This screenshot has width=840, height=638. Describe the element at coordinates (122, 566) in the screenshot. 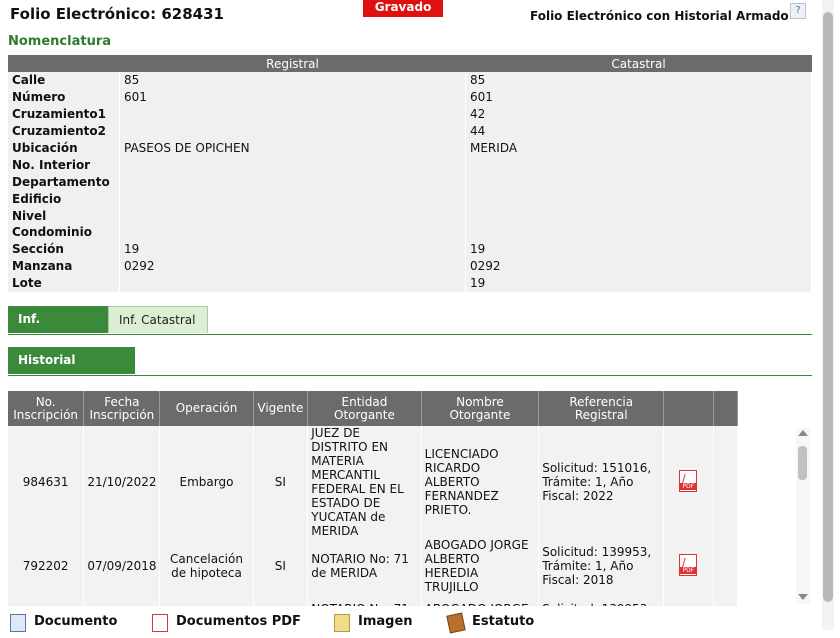

I see `cell-fecha: 07/09/2018` at that location.